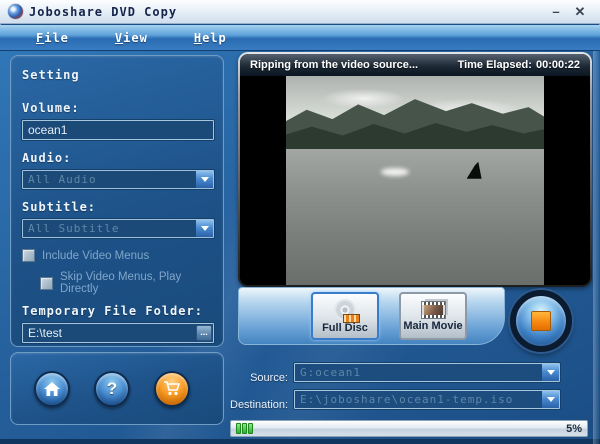 Image resolution: width=600 pixels, height=444 pixels. Describe the element at coordinates (15, 11) in the screenshot. I see `app-logo-icon` at that location.